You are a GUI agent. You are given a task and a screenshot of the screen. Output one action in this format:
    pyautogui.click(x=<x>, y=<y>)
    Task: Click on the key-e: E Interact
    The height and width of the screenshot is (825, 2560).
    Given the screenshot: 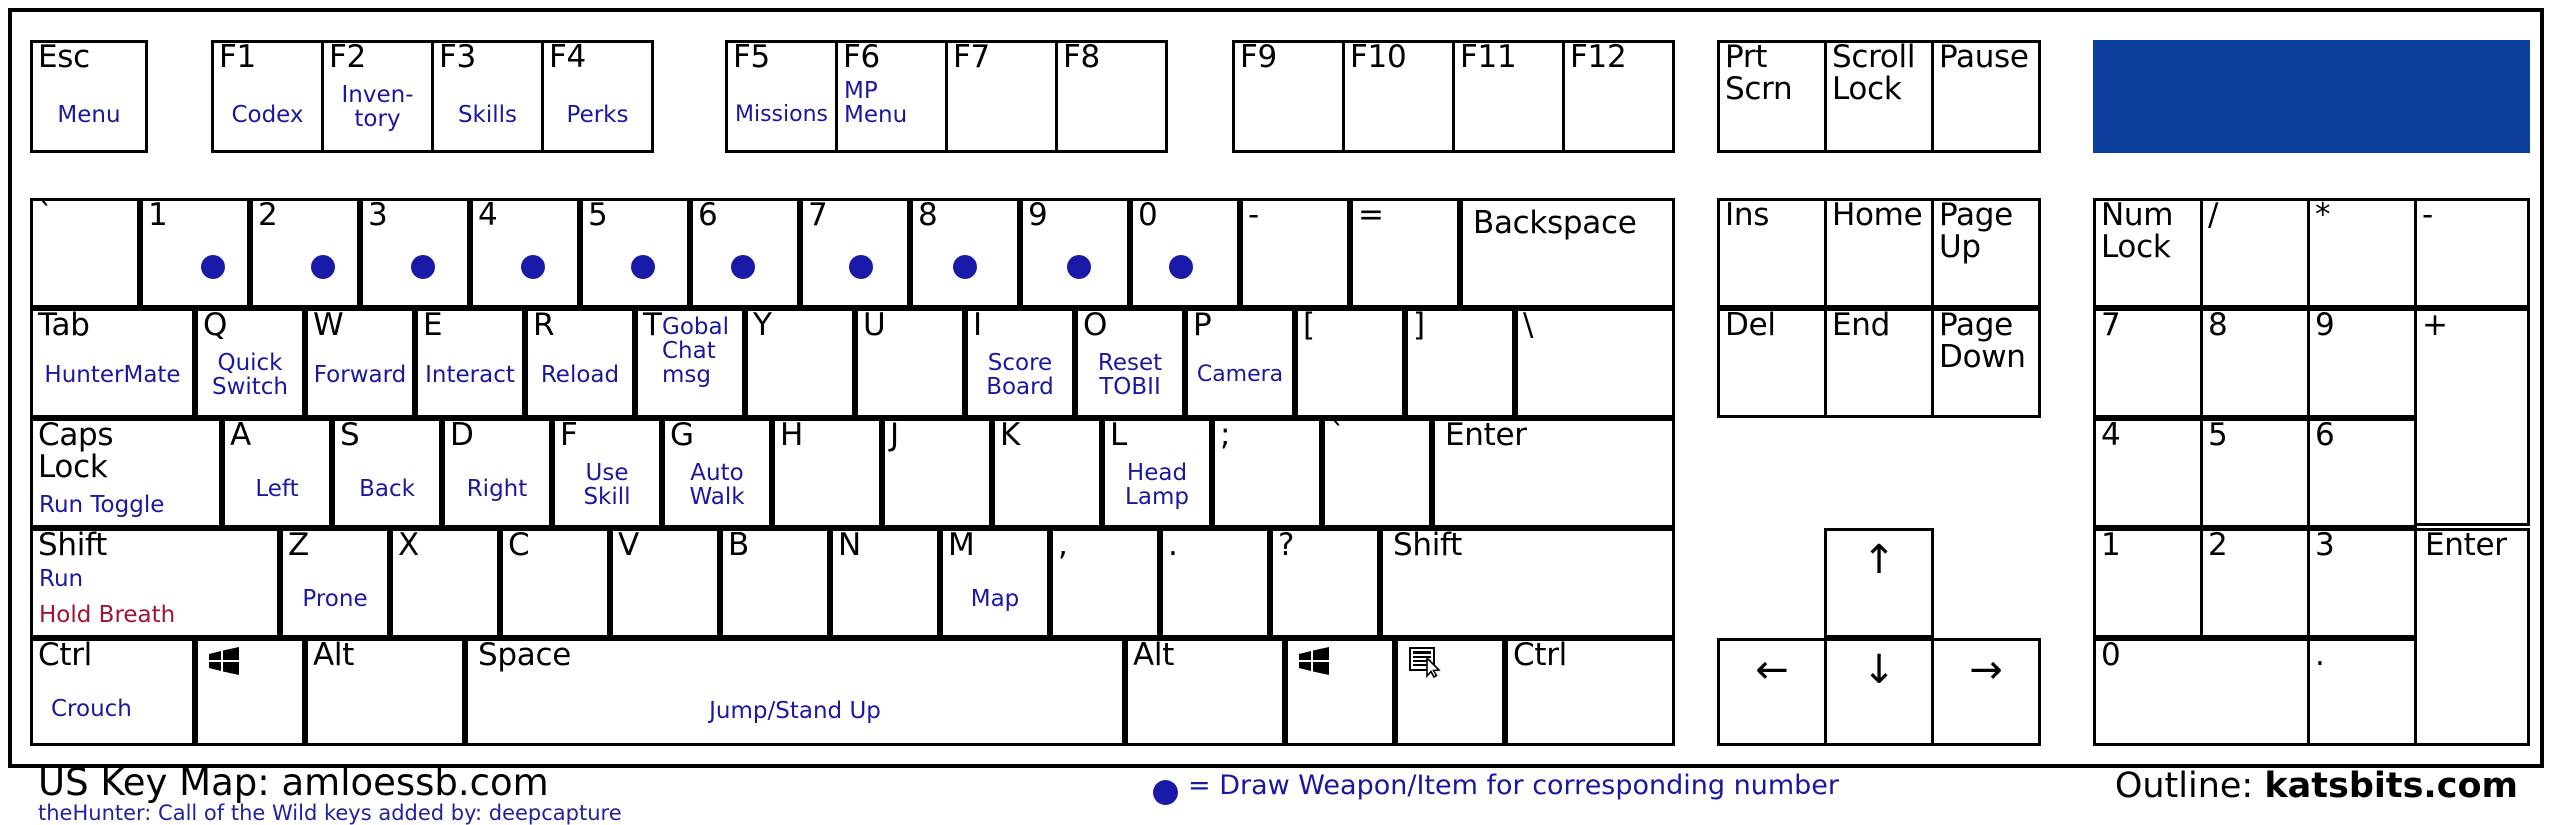 What is the action you would take?
    pyautogui.click(x=470, y=363)
    